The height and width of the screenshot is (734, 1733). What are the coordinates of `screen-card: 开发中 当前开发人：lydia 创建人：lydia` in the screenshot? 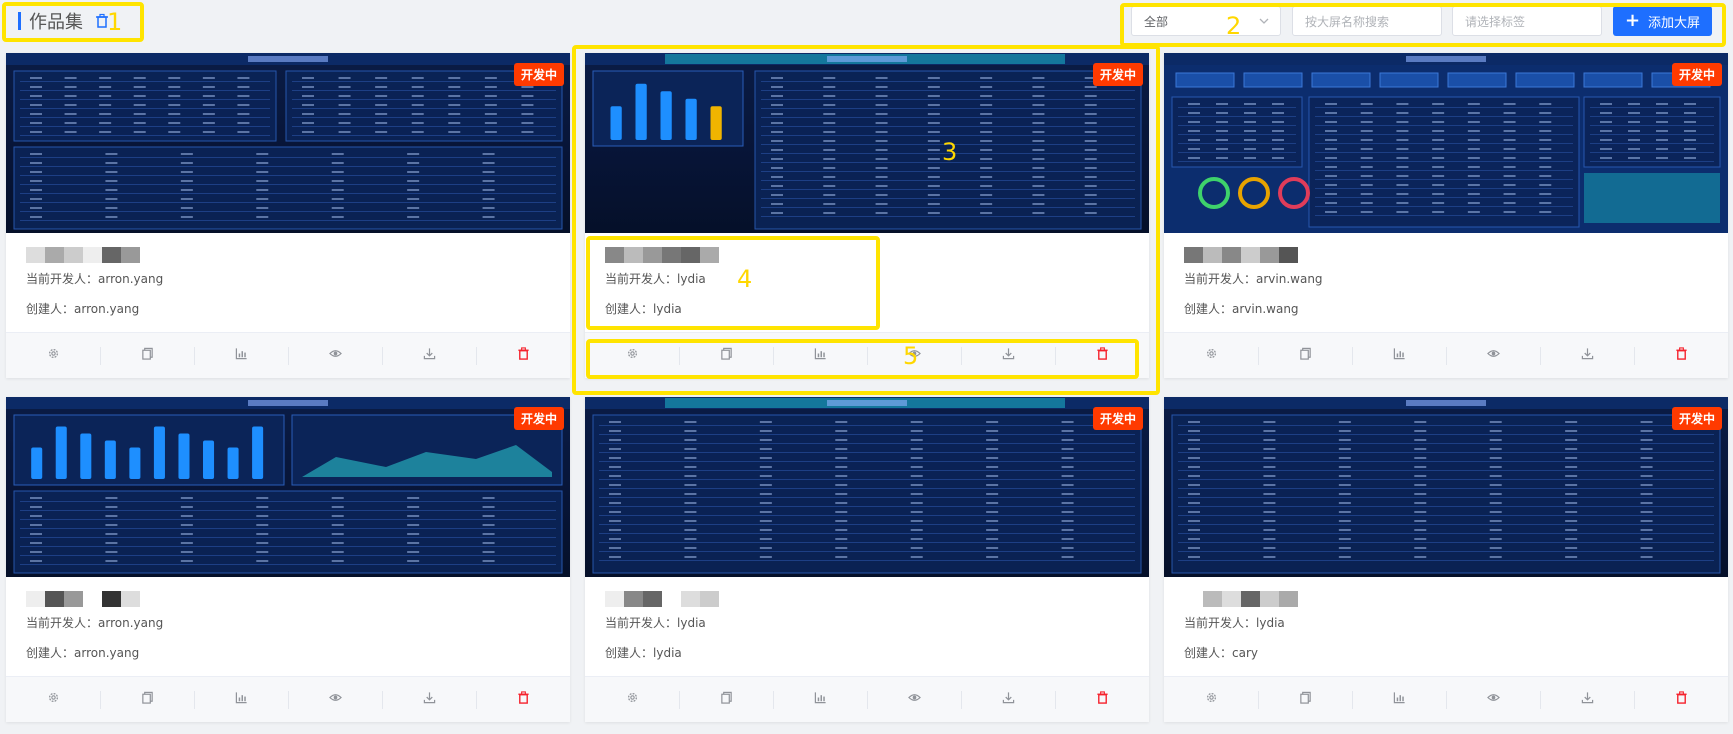 It's located at (867, 215).